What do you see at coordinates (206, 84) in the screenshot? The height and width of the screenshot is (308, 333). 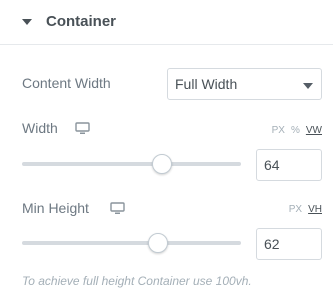 I see `content-width-value: Full Width` at bounding box center [206, 84].